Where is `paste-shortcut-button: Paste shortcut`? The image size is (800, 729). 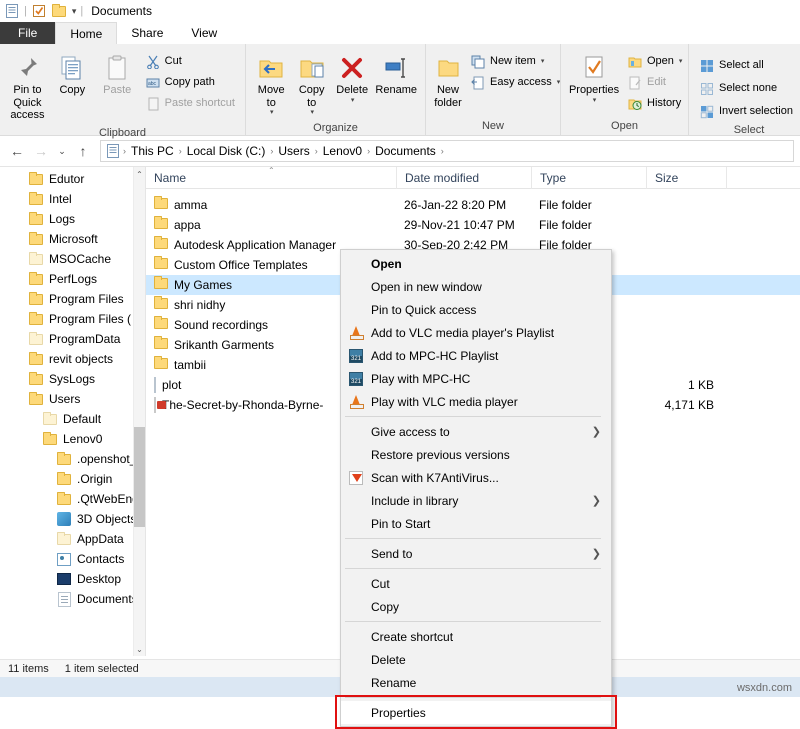
paste-shortcut-button: Paste shortcut is located at coordinates (190, 104).